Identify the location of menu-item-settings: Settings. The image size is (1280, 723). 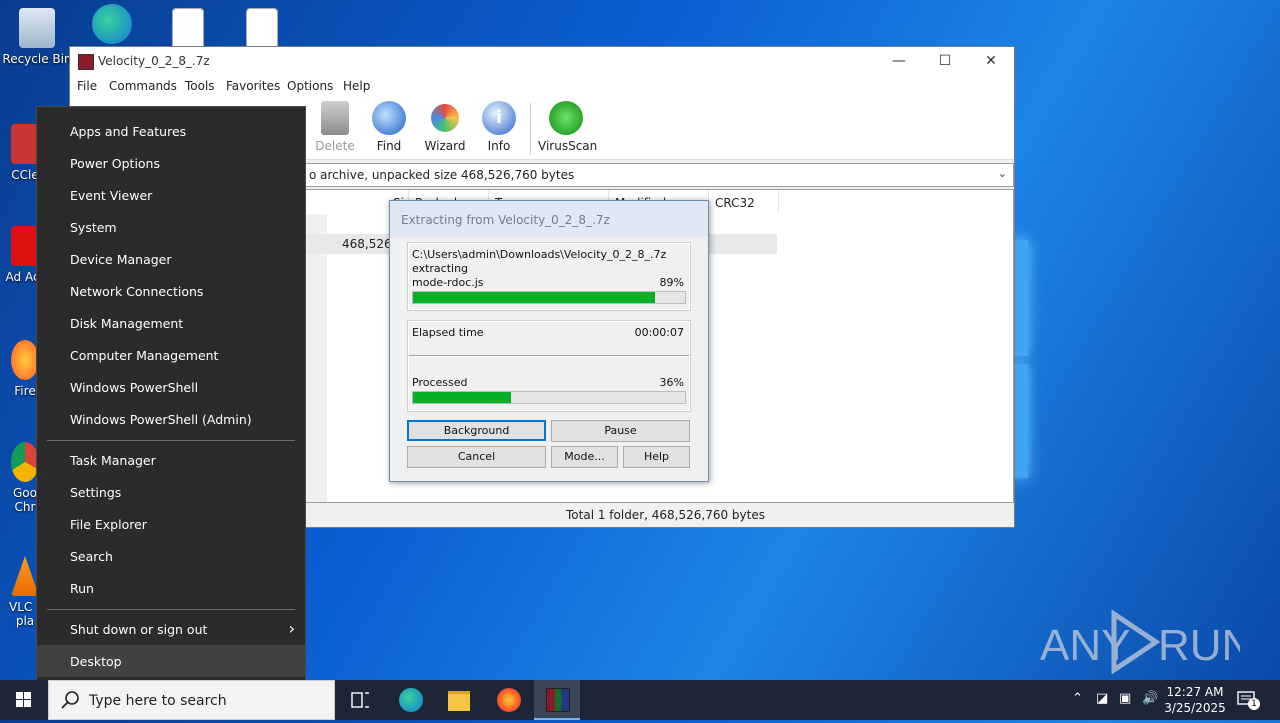
(171, 492).